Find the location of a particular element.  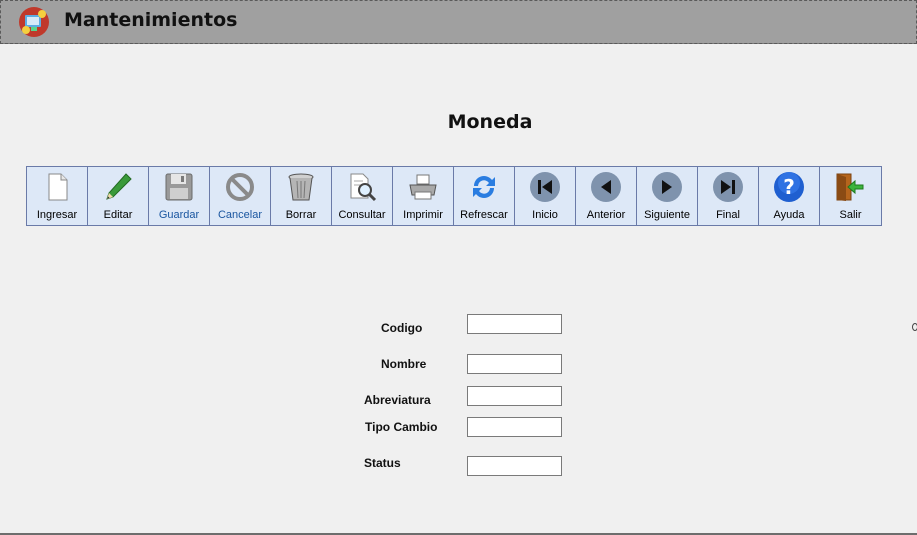

editar-label: Editar is located at coordinates (118, 215).